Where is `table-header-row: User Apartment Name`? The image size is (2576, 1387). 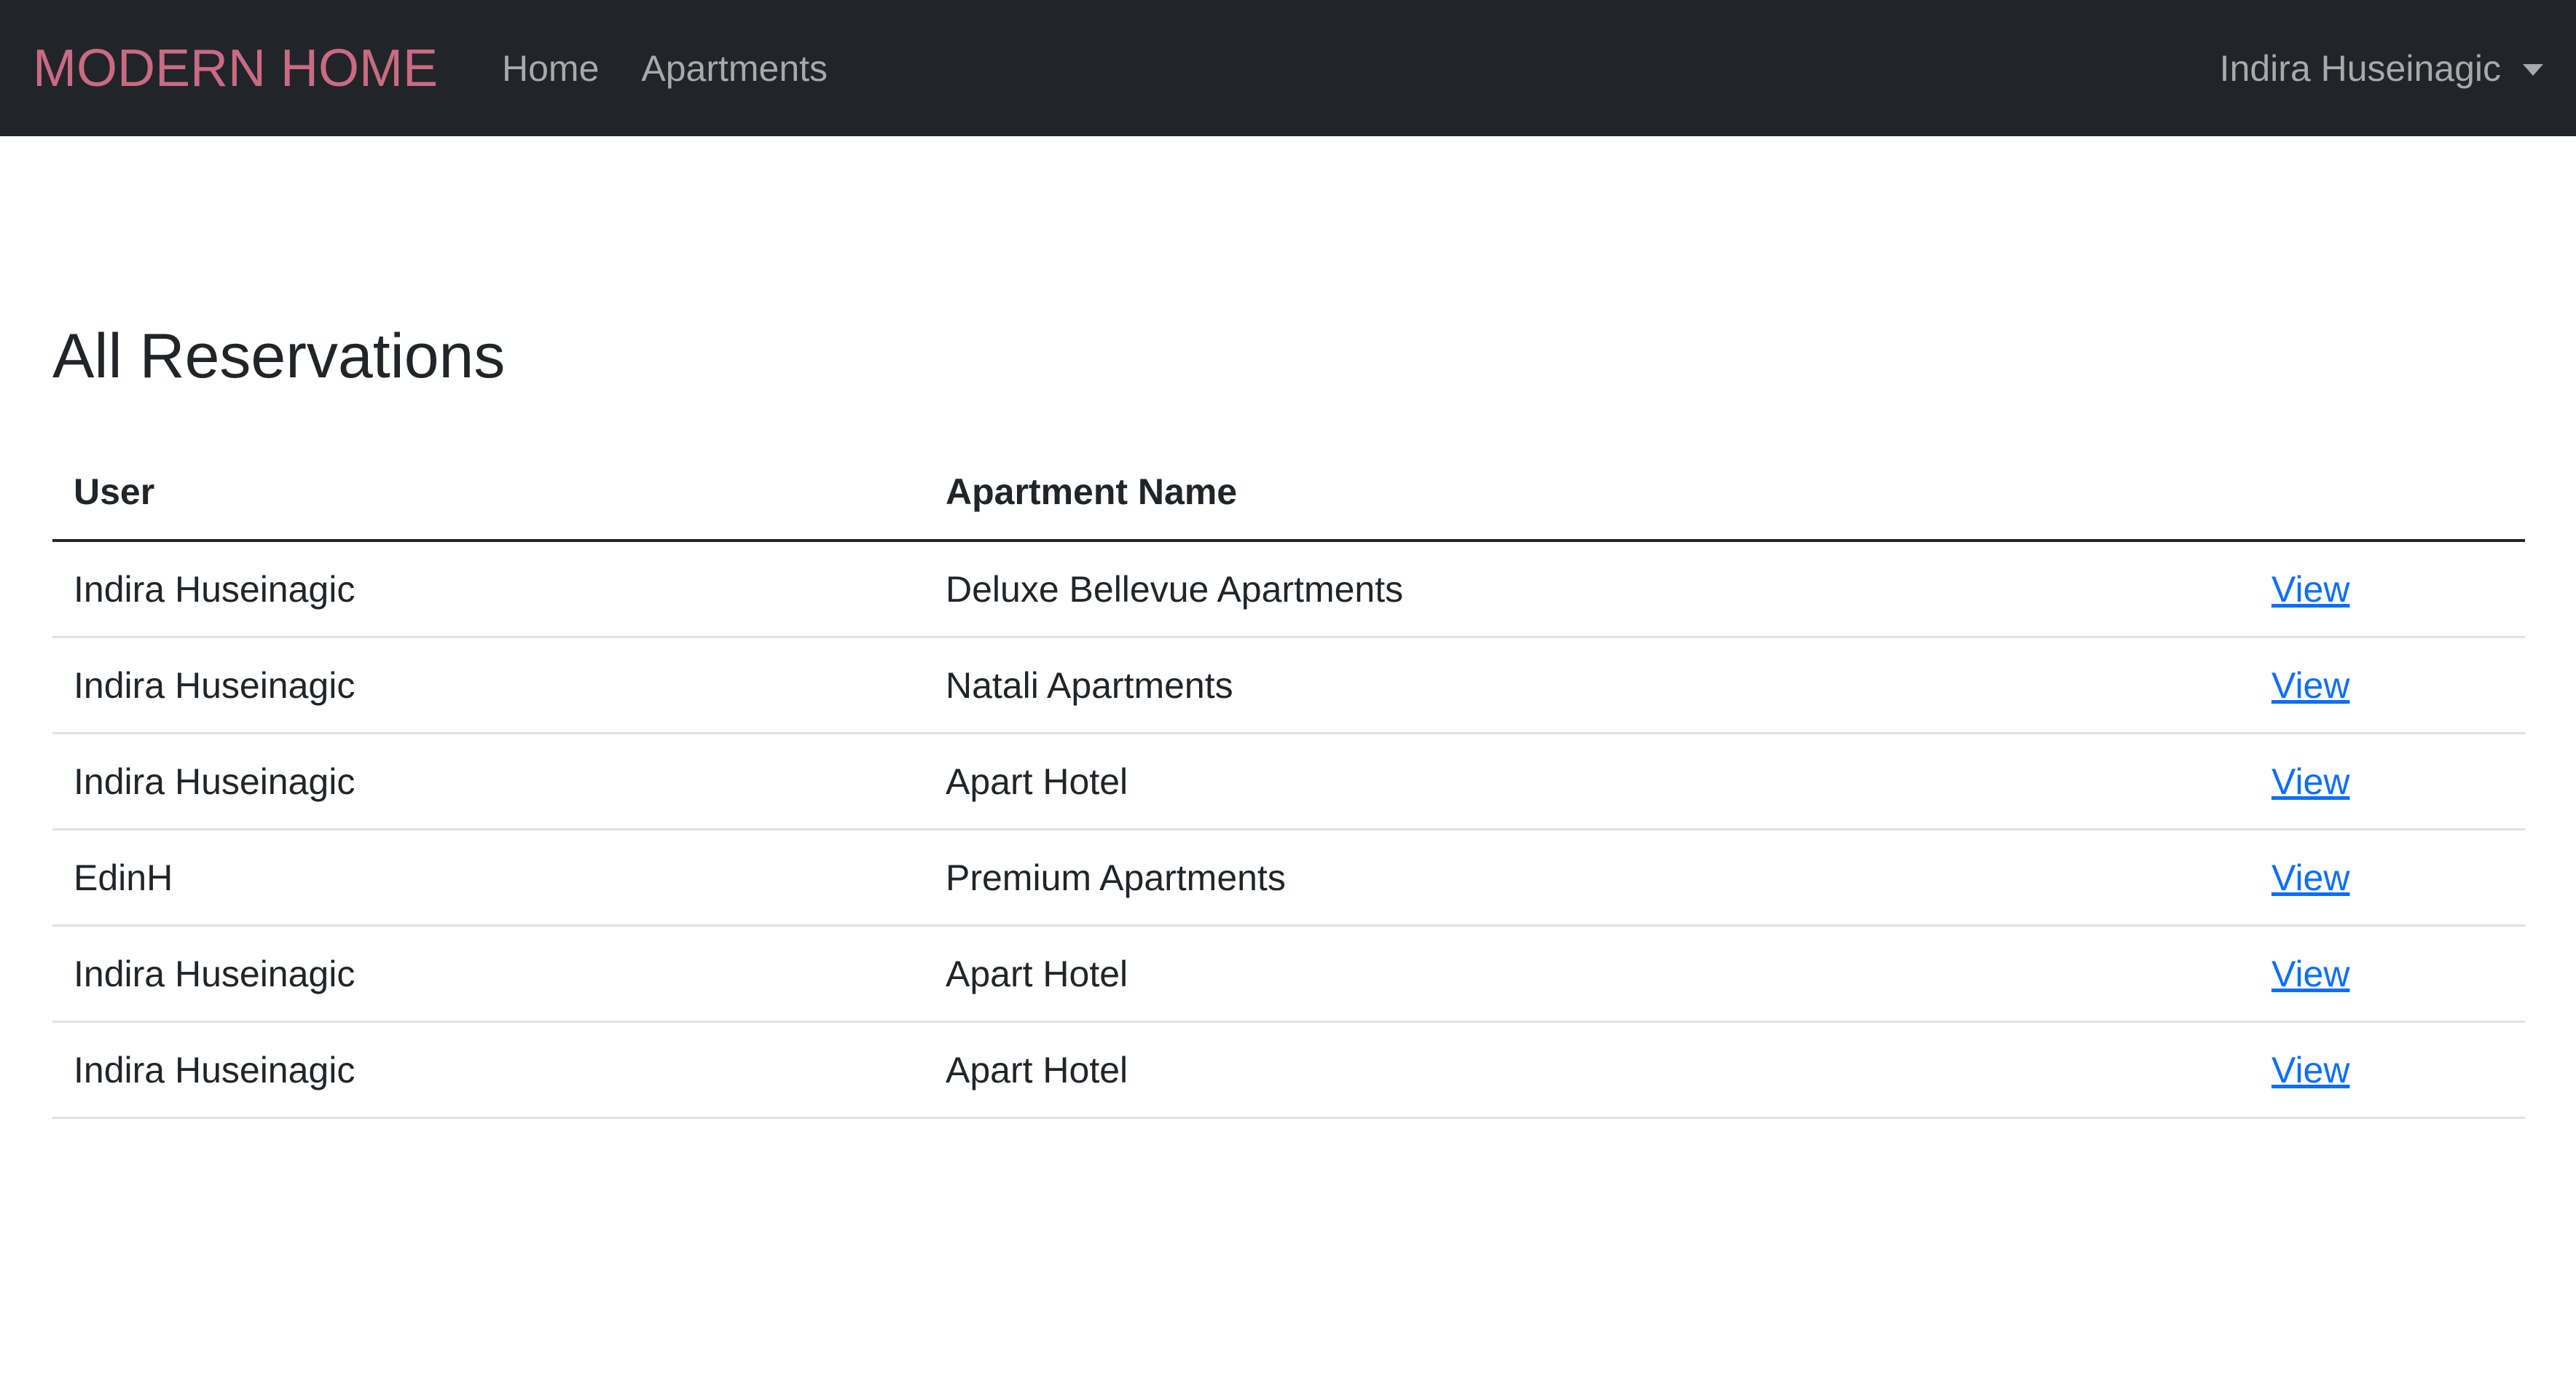
table-header-row: User Apartment Name is located at coordinates (1288, 493).